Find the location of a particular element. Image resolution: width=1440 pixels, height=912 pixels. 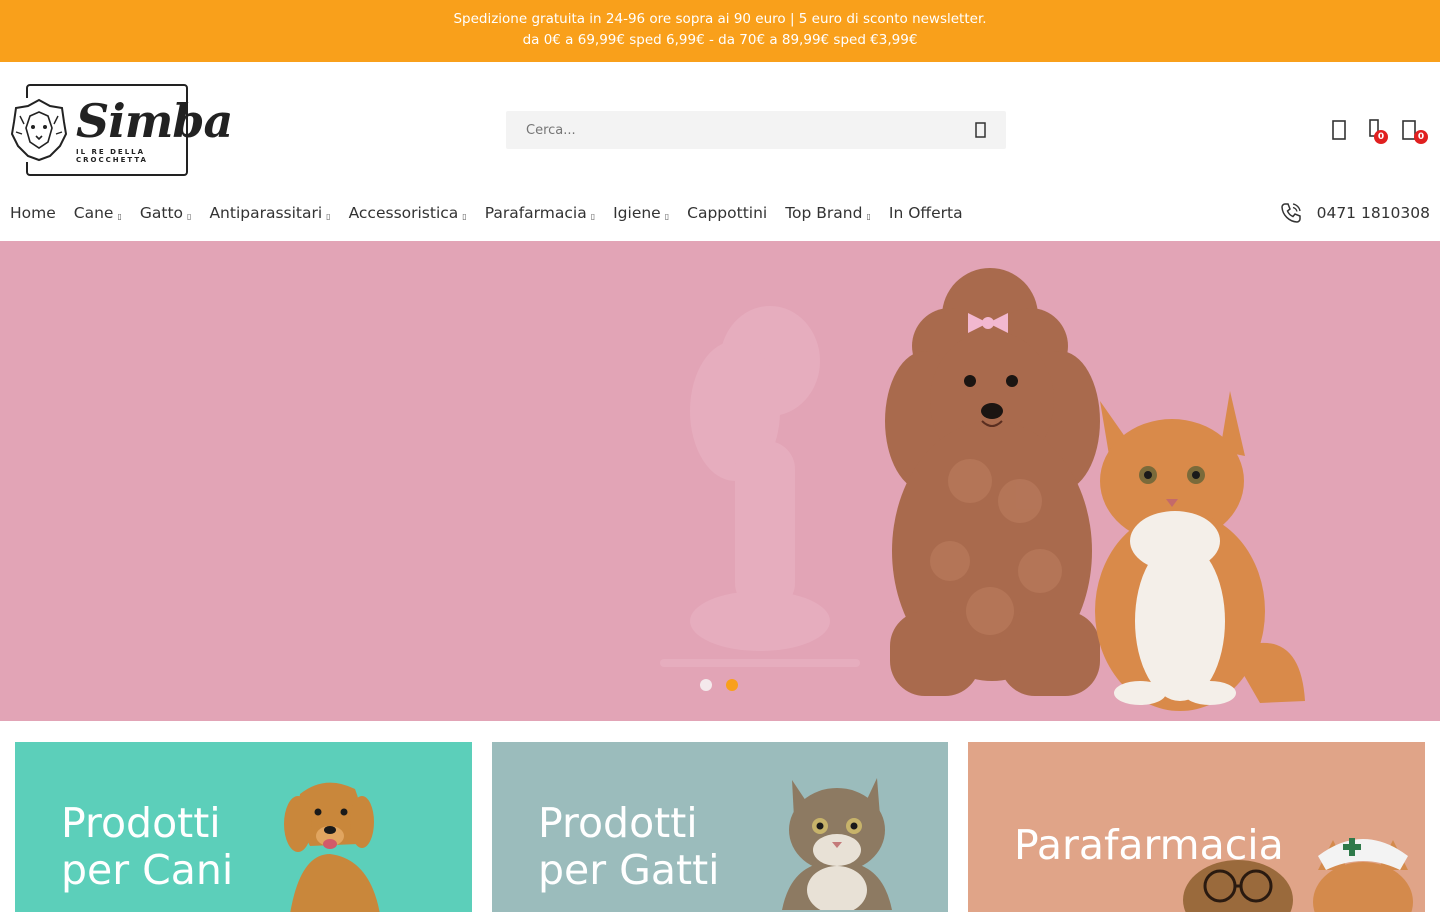

kitten-image is located at coordinates (1200, 551).